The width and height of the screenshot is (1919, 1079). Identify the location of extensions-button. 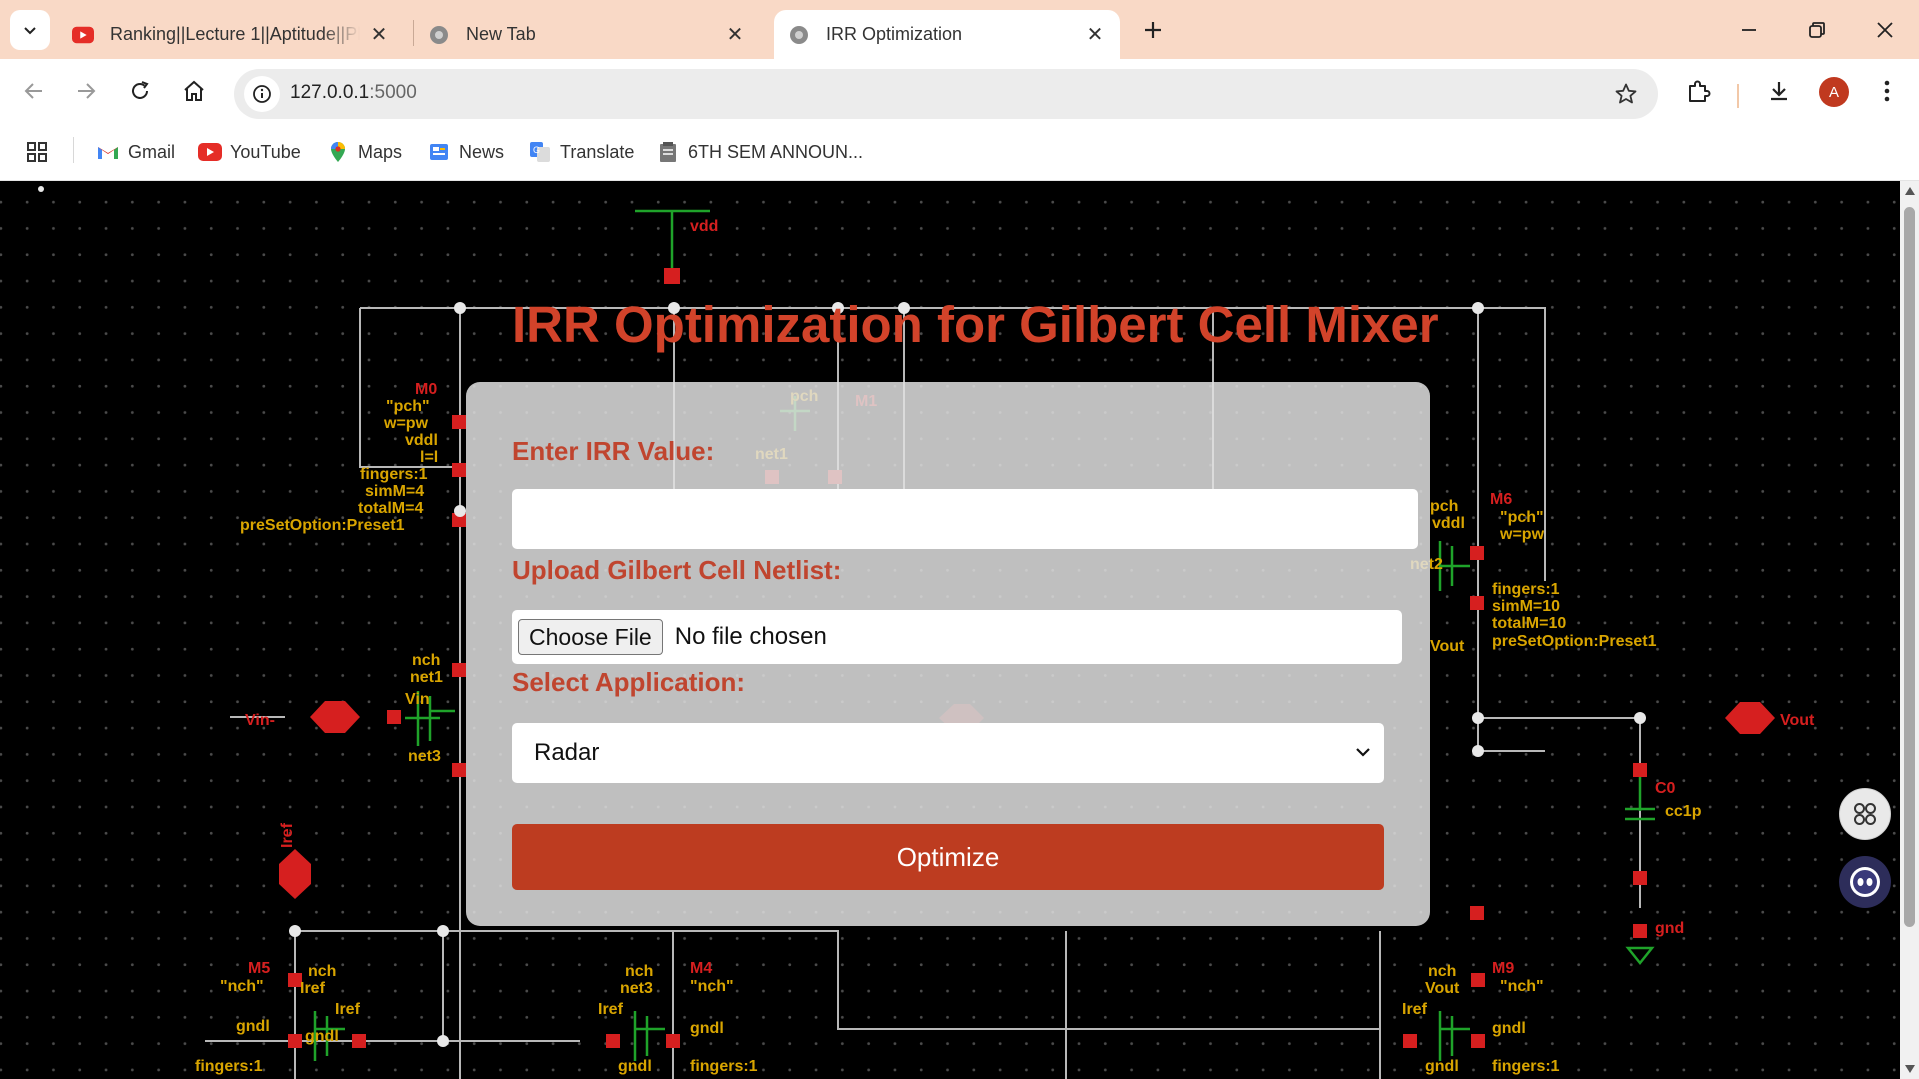
(1699, 91).